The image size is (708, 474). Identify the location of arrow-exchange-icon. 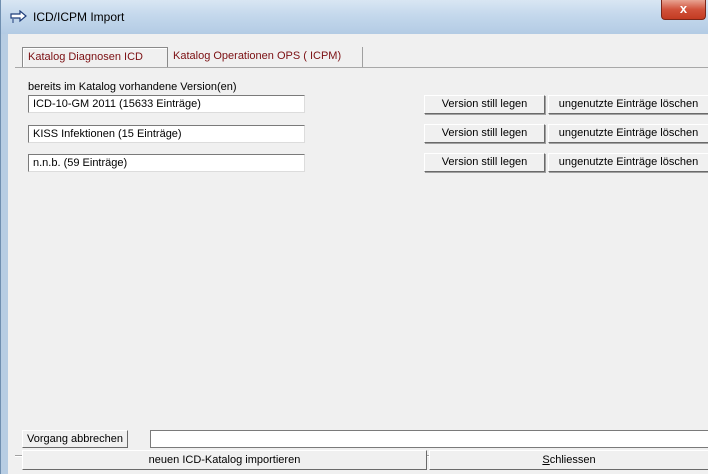
(18, 16).